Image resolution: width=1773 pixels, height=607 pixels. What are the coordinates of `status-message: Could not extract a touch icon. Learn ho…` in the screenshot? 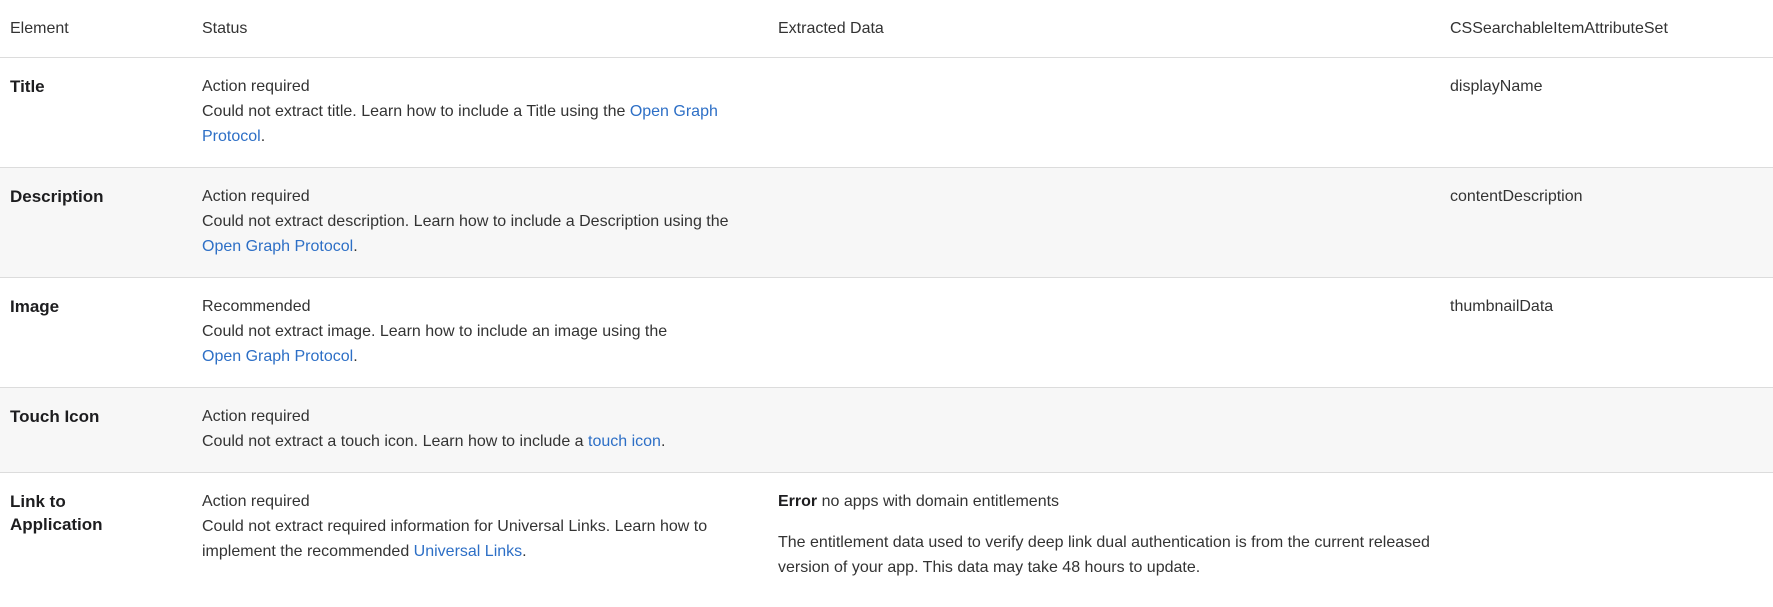 It's located at (434, 441).